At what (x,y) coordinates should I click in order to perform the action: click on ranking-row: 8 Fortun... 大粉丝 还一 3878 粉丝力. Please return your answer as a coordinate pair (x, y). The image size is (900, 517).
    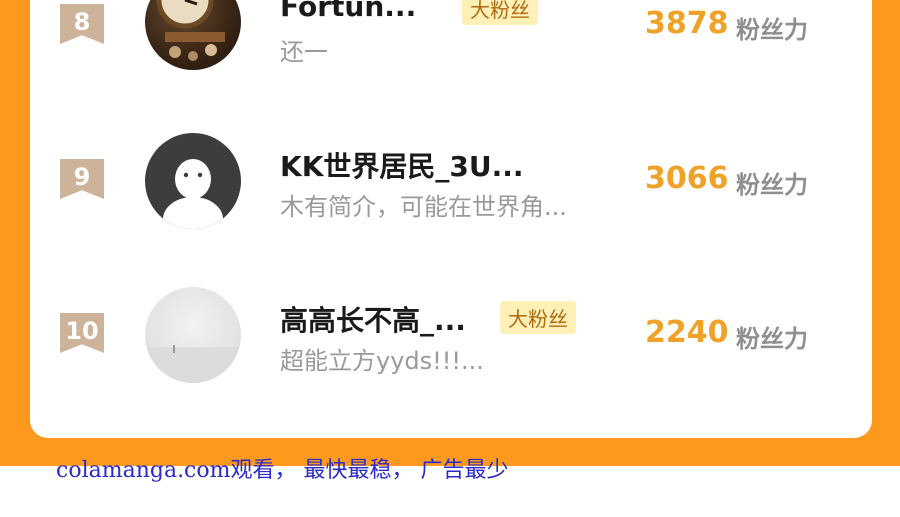
    Looking at the image, I should click on (451, 40).